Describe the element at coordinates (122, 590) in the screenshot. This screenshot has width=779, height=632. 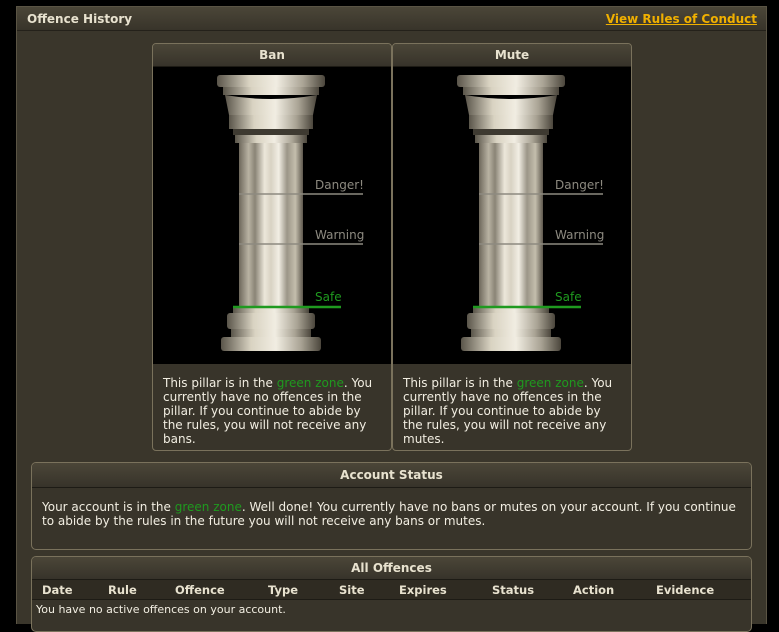
I see `column-header-rule: Rule` at that location.